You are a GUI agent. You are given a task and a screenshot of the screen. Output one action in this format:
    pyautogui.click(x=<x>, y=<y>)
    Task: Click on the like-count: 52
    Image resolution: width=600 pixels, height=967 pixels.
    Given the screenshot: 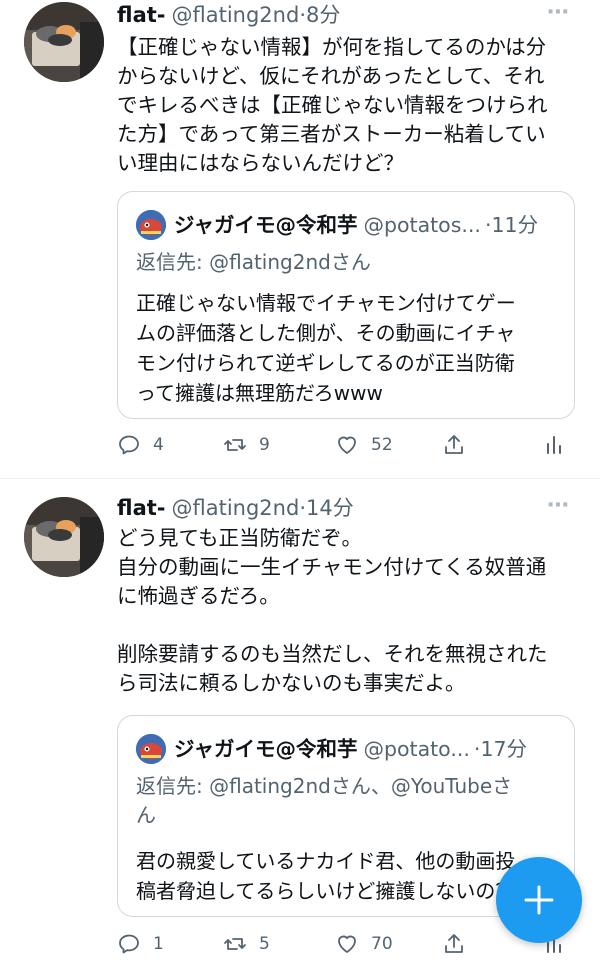 What is the action you would take?
    pyautogui.click(x=382, y=445)
    